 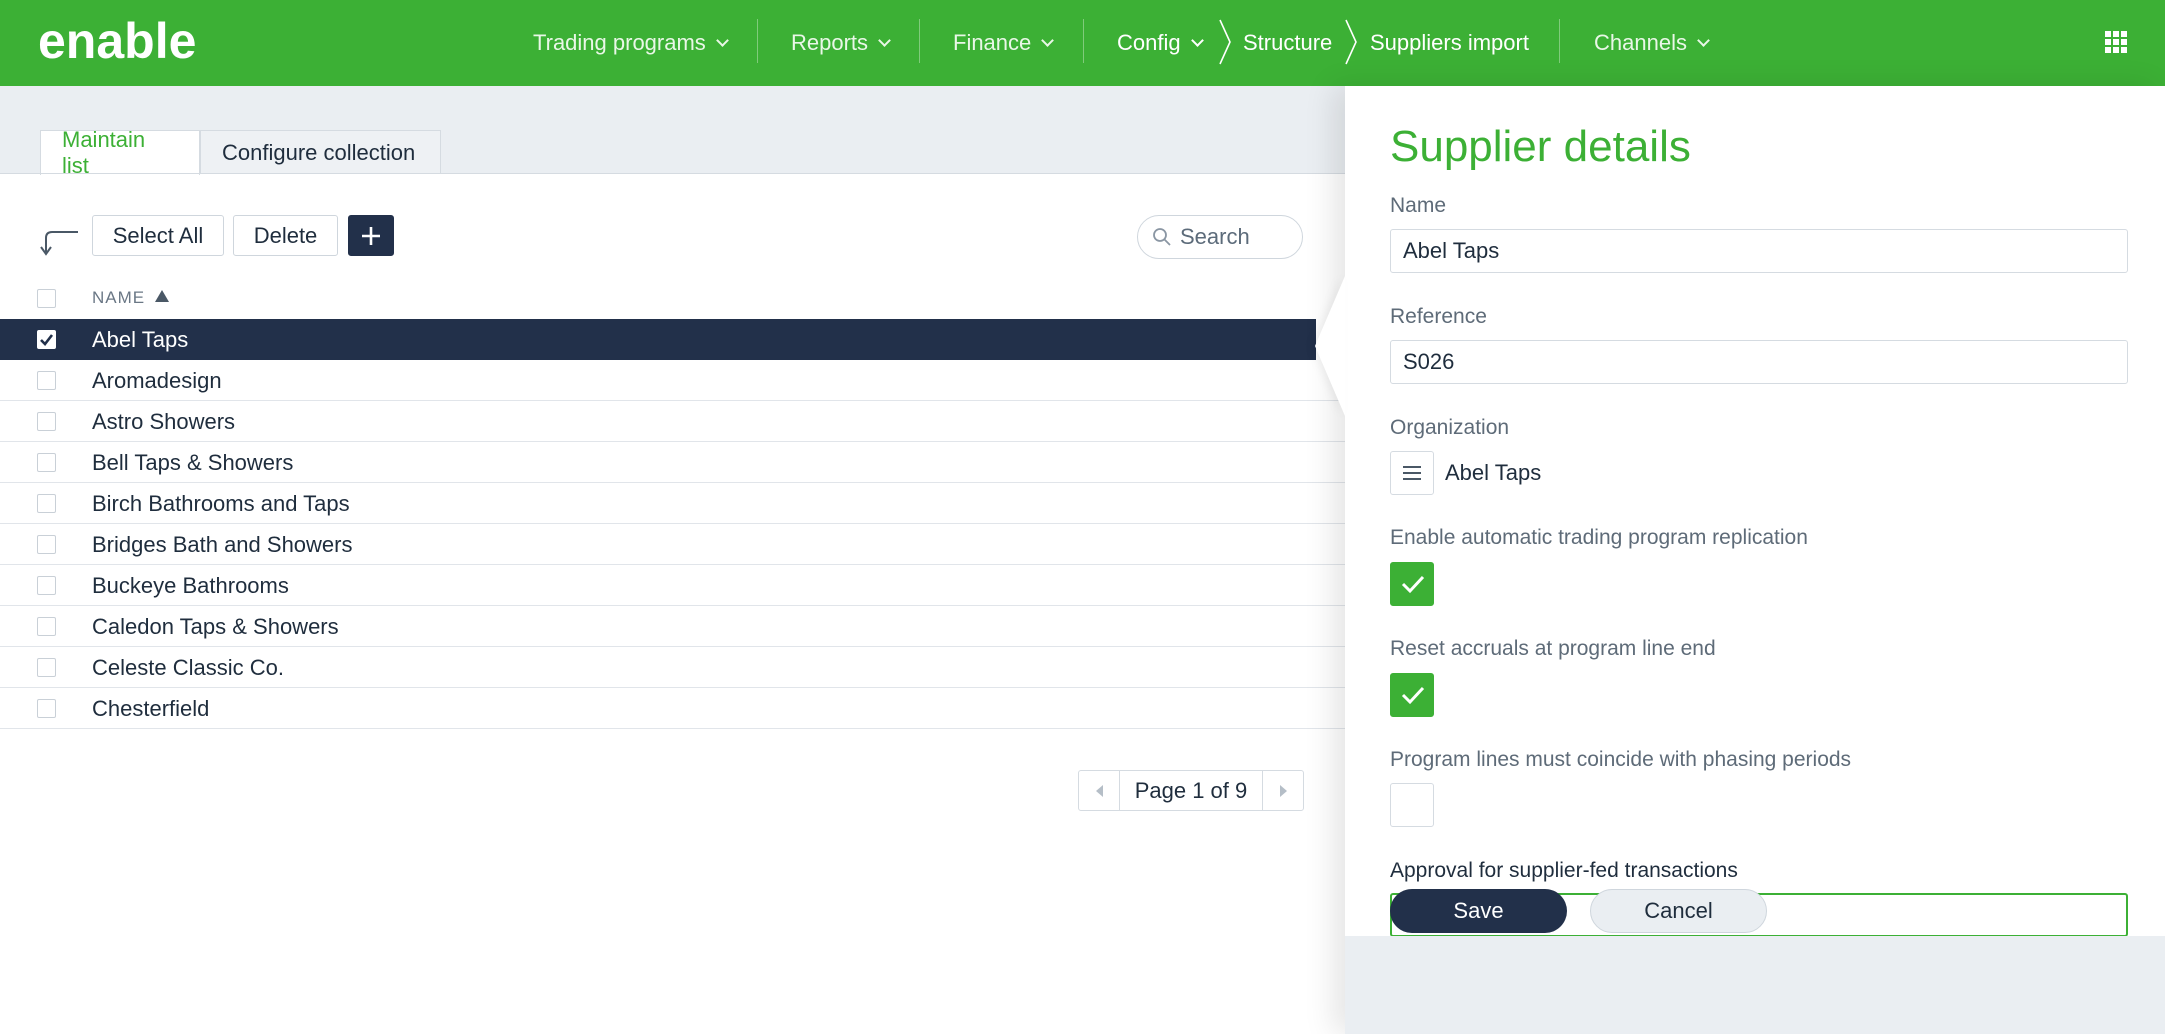 What do you see at coordinates (140, 339) in the screenshot?
I see `row-name: Abel Taps` at bounding box center [140, 339].